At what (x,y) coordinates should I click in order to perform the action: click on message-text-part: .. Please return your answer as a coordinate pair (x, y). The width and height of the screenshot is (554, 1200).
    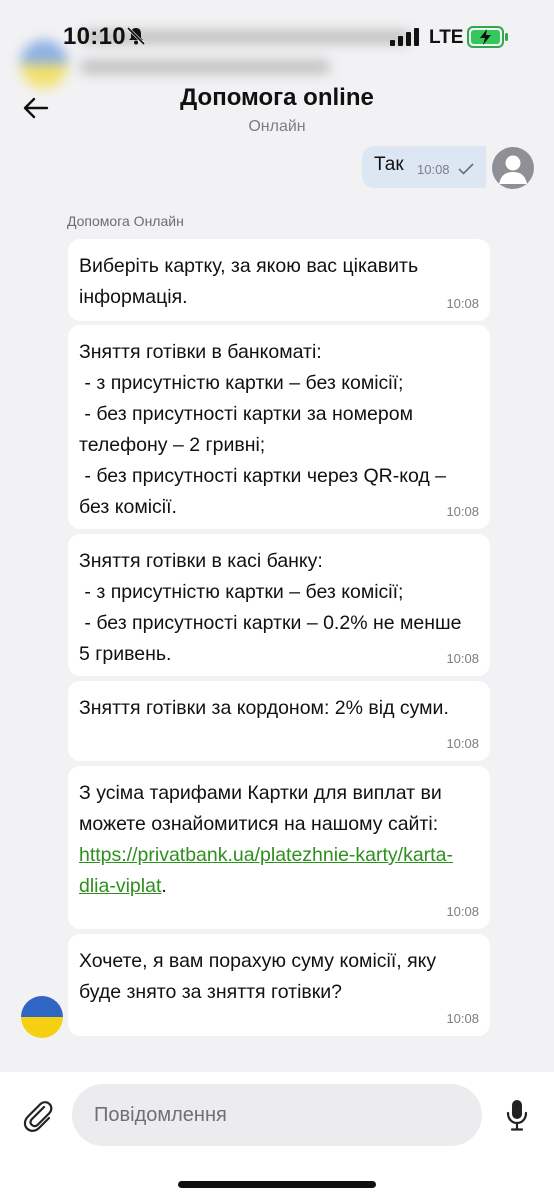
    Looking at the image, I should click on (164, 886).